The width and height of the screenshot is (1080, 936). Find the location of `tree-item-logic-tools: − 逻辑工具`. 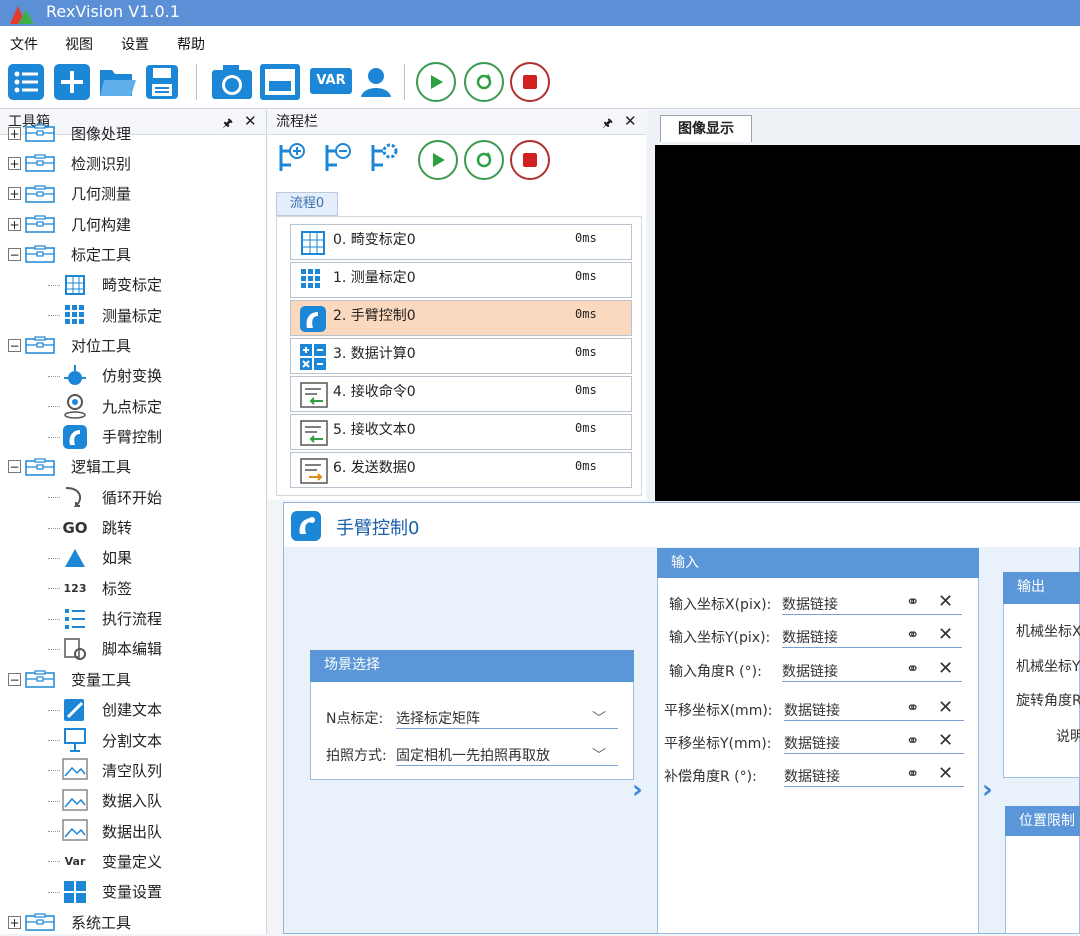

tree-item-logic-tools: − 逻辑工具 is located at coordinates (69, 467).